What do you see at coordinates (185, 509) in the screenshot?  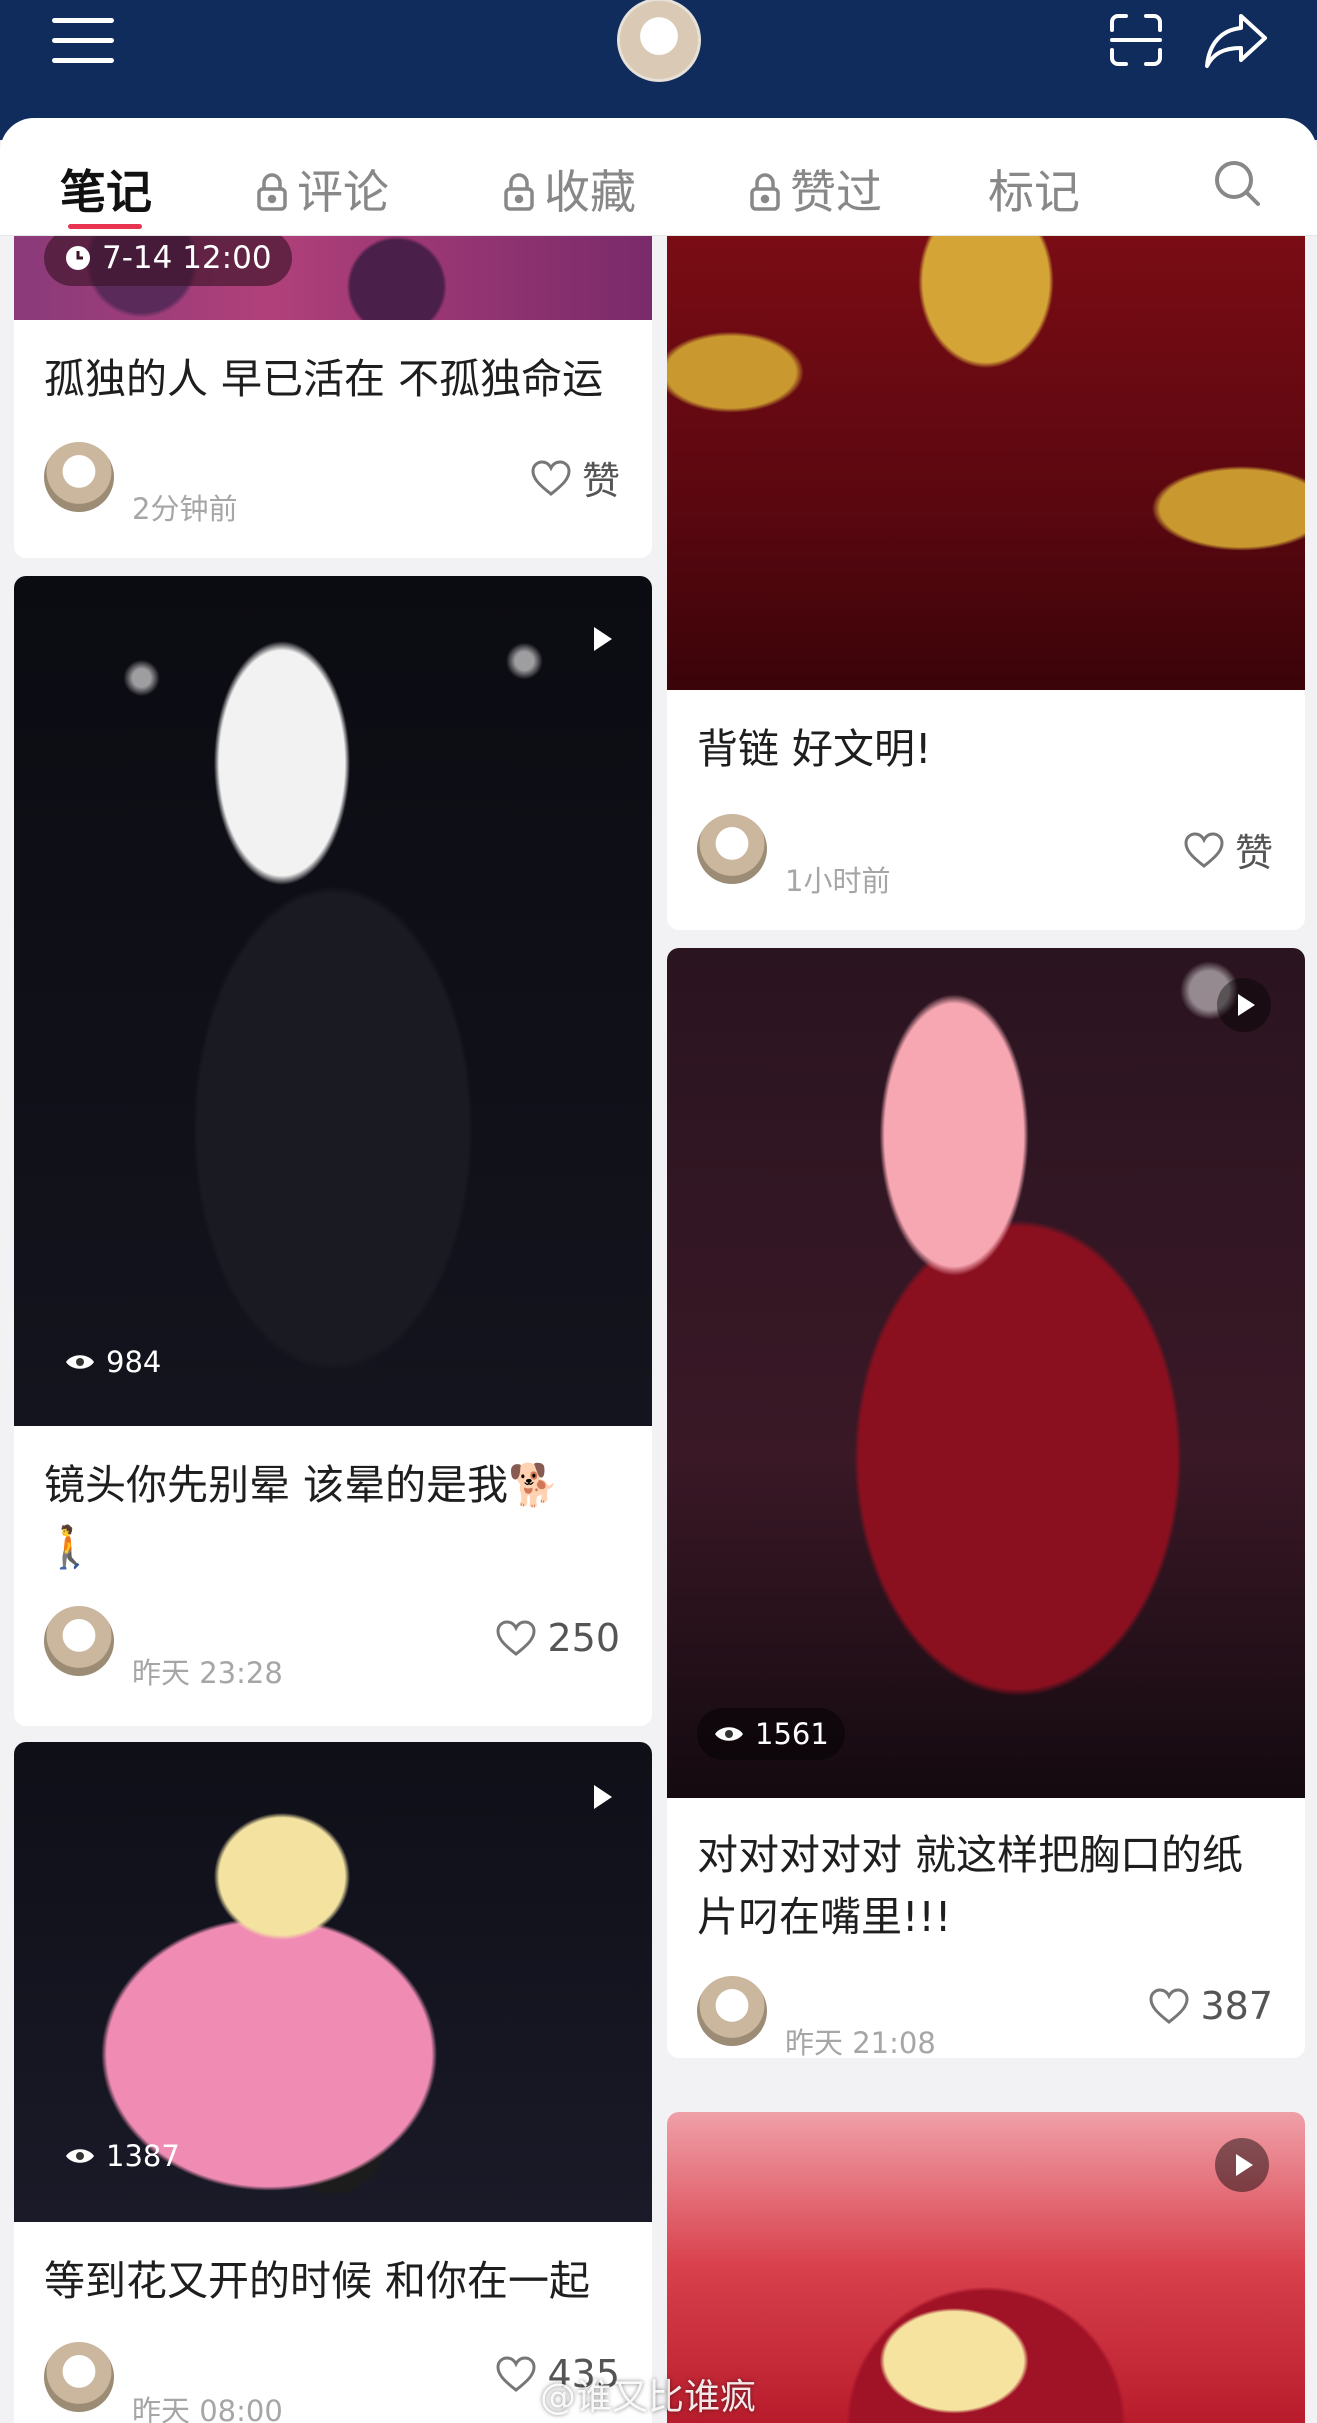 I see `note-time: 2分钟前` at bounding box center [185, 509].